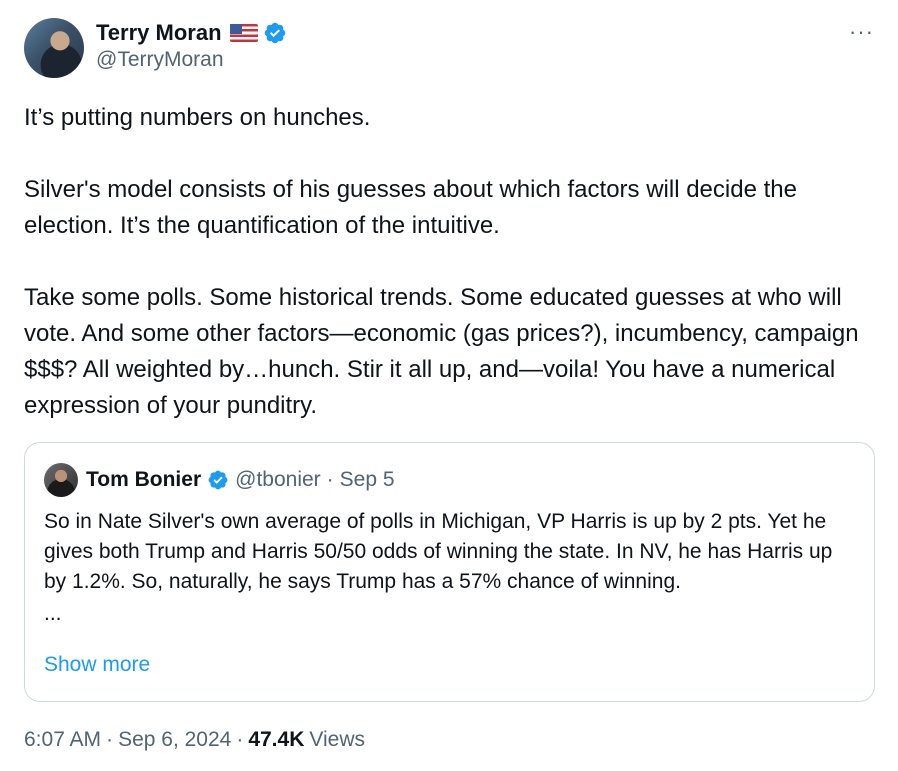  What do you see at coordinates (367, 479) in the screenshot?
I see `quoted-tweet-date: Sep 5` at bounding box center [367, 479].